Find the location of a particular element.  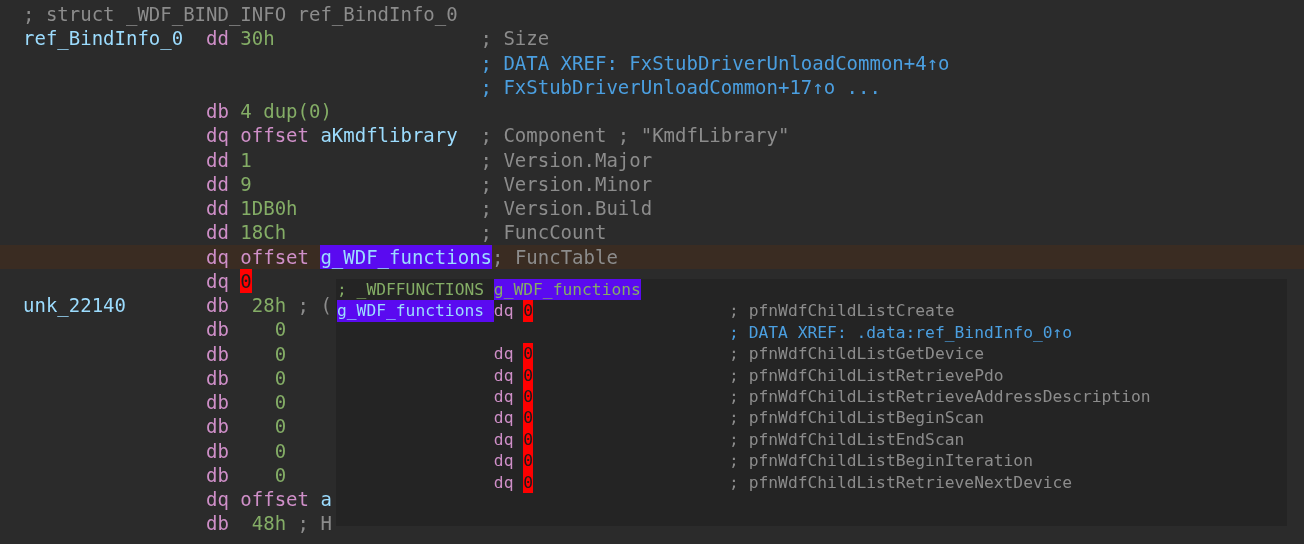

code-label: g_WDF_functions is located at coordinates (415, 311).